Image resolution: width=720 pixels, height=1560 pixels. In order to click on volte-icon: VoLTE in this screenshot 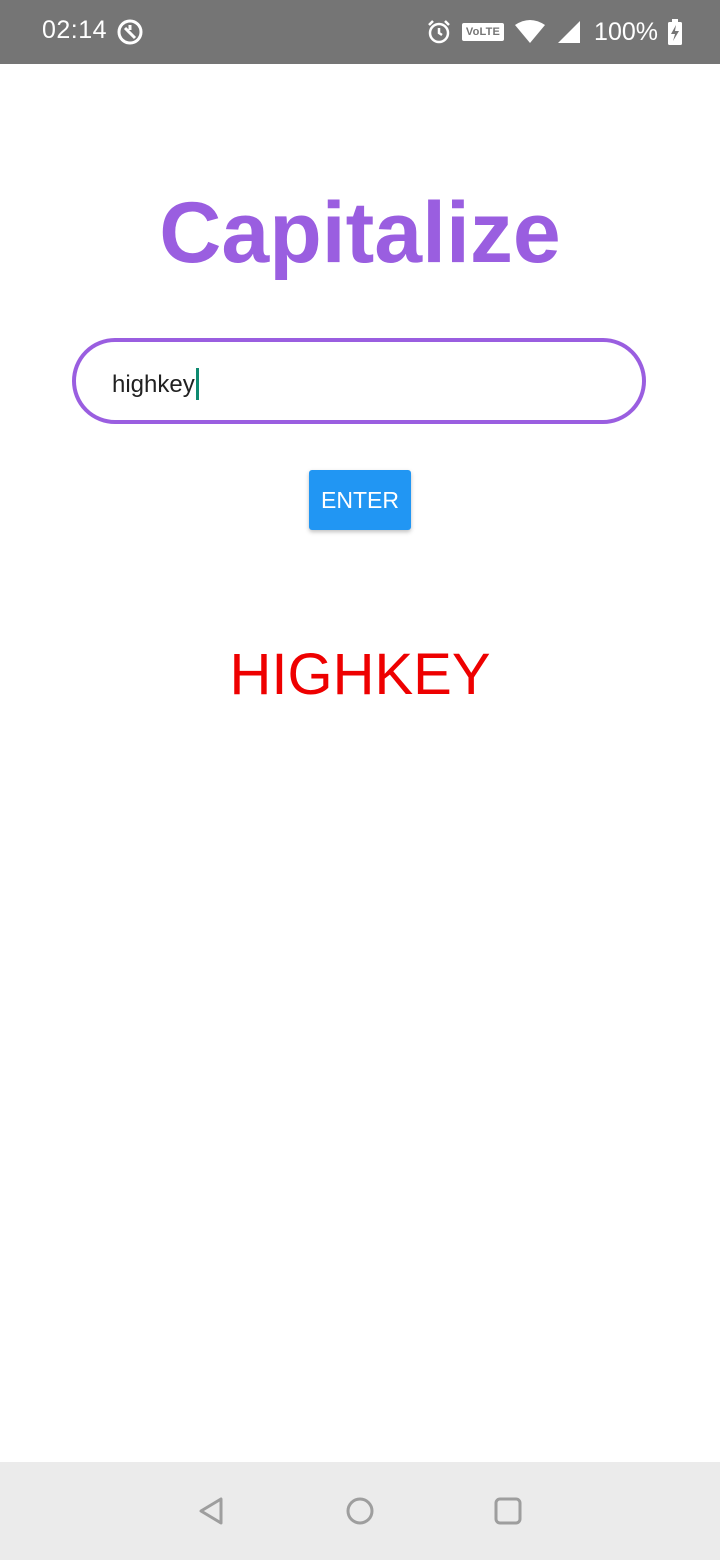, I will do `click(483, 32)`.